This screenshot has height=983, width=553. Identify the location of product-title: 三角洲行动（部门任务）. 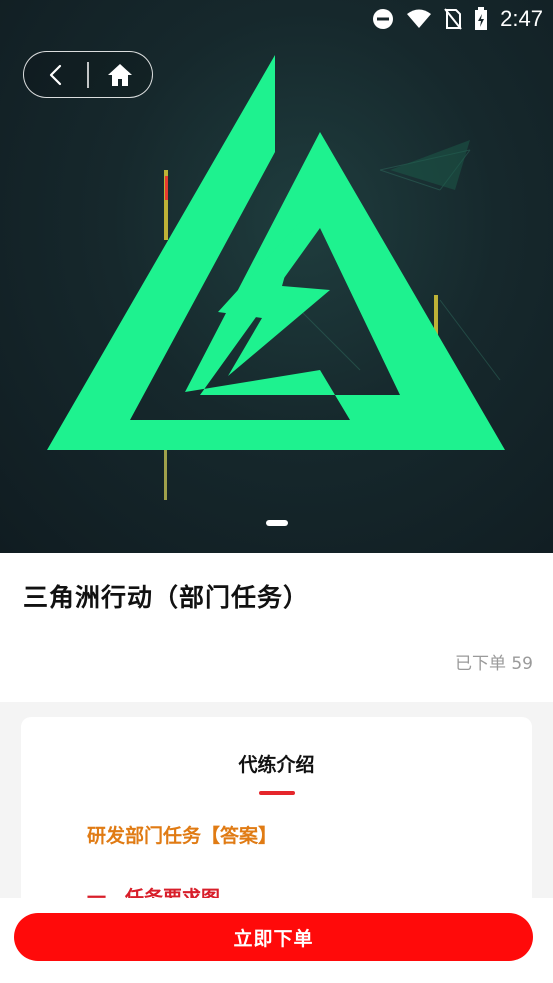
(166, 597).